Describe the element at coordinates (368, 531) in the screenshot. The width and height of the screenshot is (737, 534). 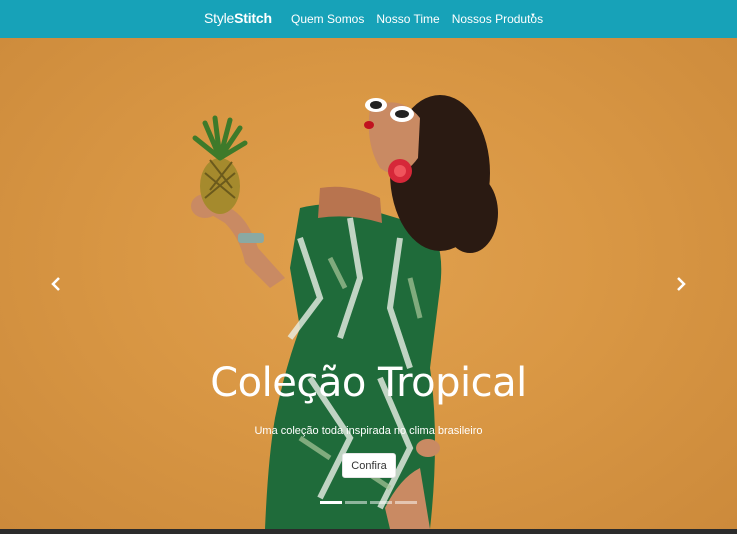
I see `page-bottom-strip` at that location.